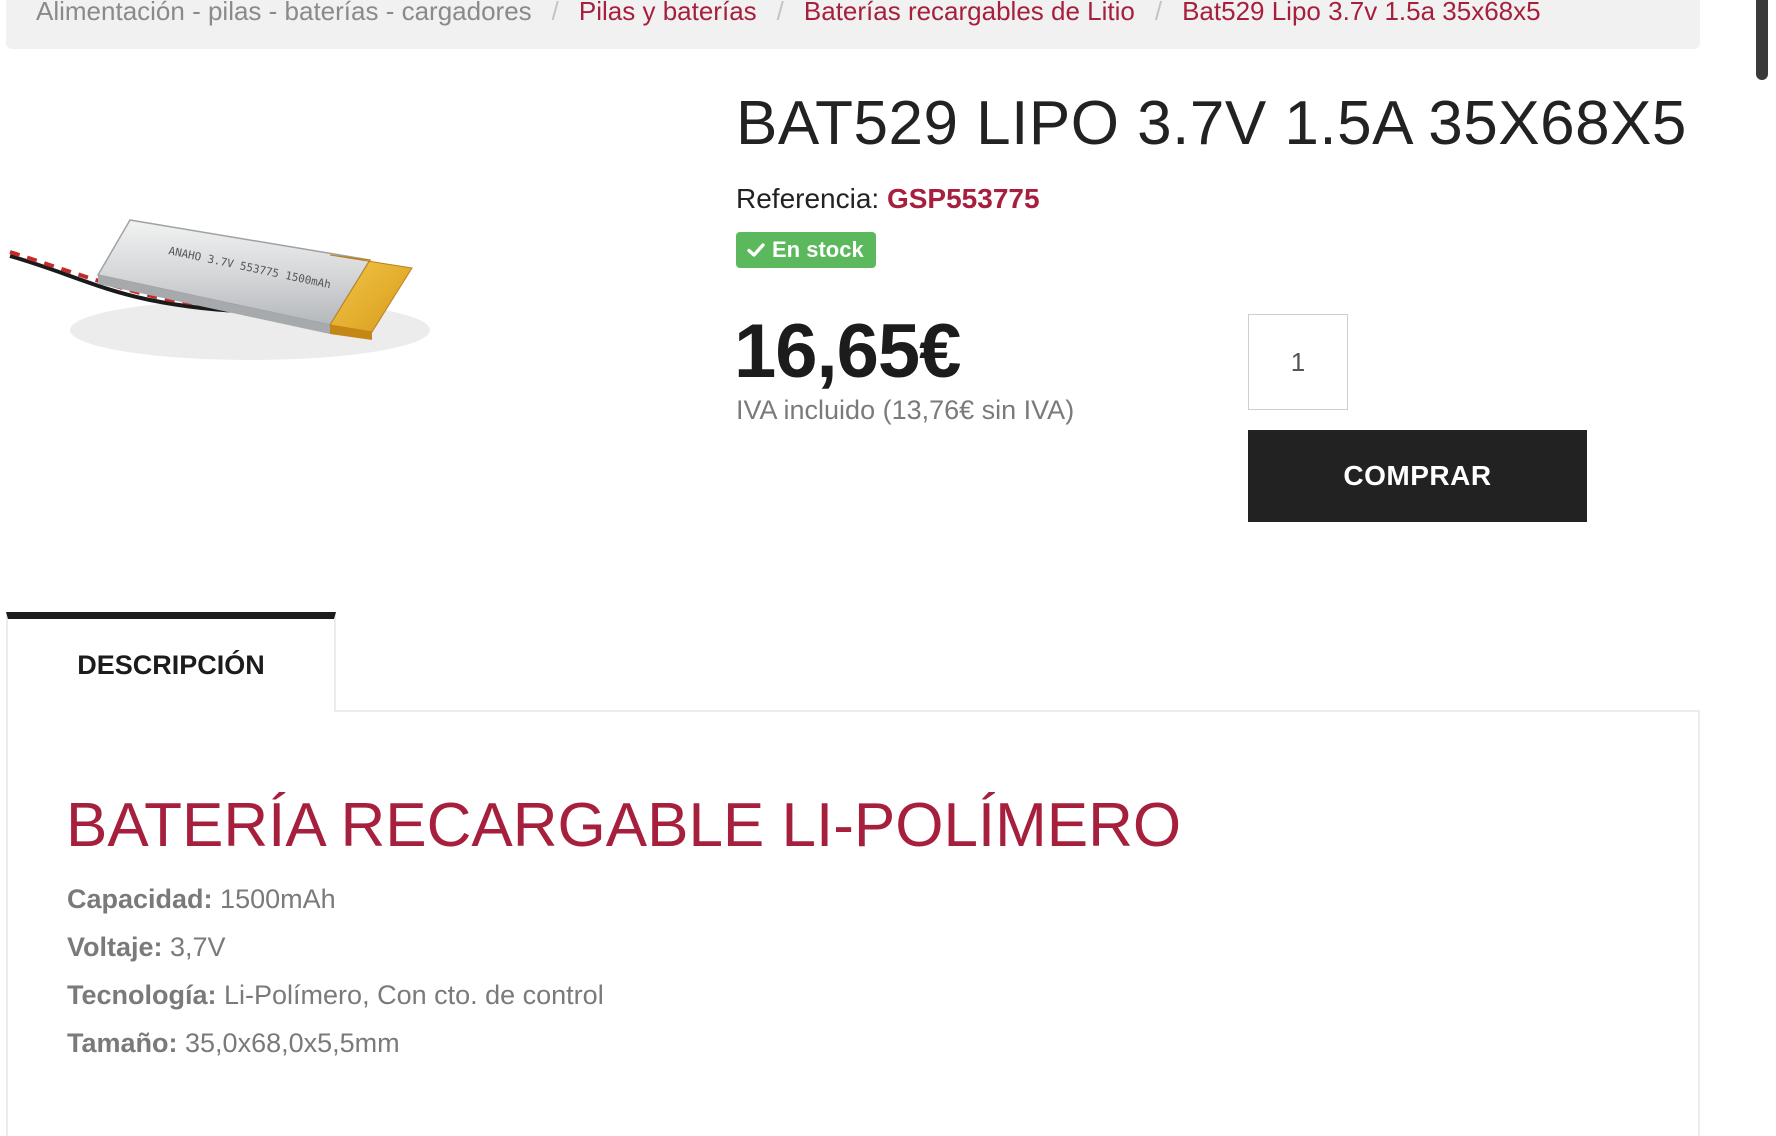 The width and height of the screenshot is (1776, 1136). Describe the element at coordinates (969, 13) in the screenshot. I see `breadcrumb-item-baterias-litio: Baterías recargables de Litio` at that location.